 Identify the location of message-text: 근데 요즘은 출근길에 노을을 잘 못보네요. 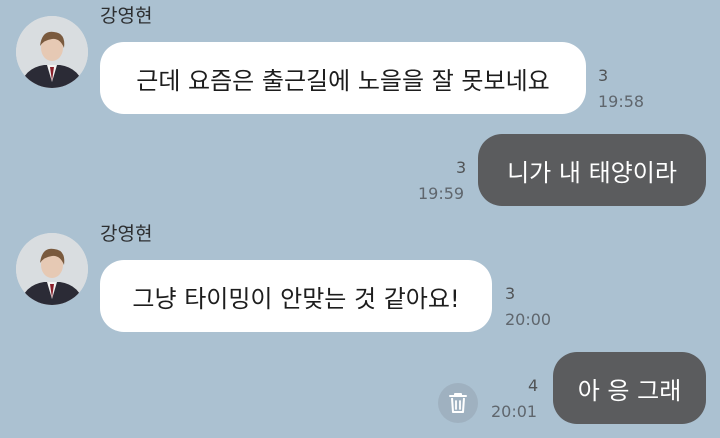
(343, 80).